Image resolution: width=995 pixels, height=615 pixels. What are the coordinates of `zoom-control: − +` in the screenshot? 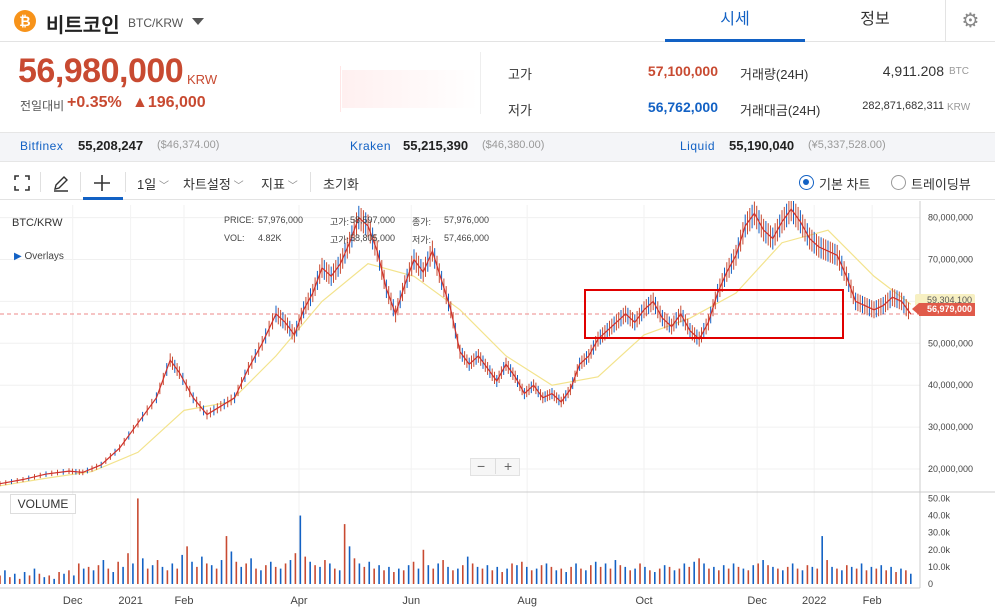 It's located at (495, 467).